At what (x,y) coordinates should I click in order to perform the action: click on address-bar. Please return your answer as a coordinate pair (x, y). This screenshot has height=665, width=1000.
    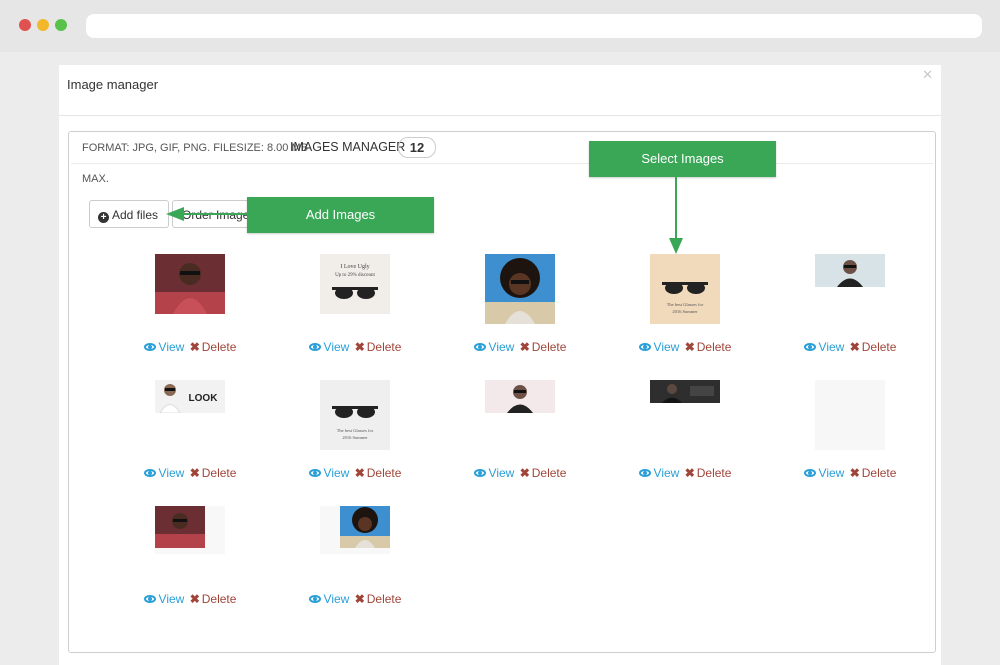
    Looking at the image, I should click on (534, 26).